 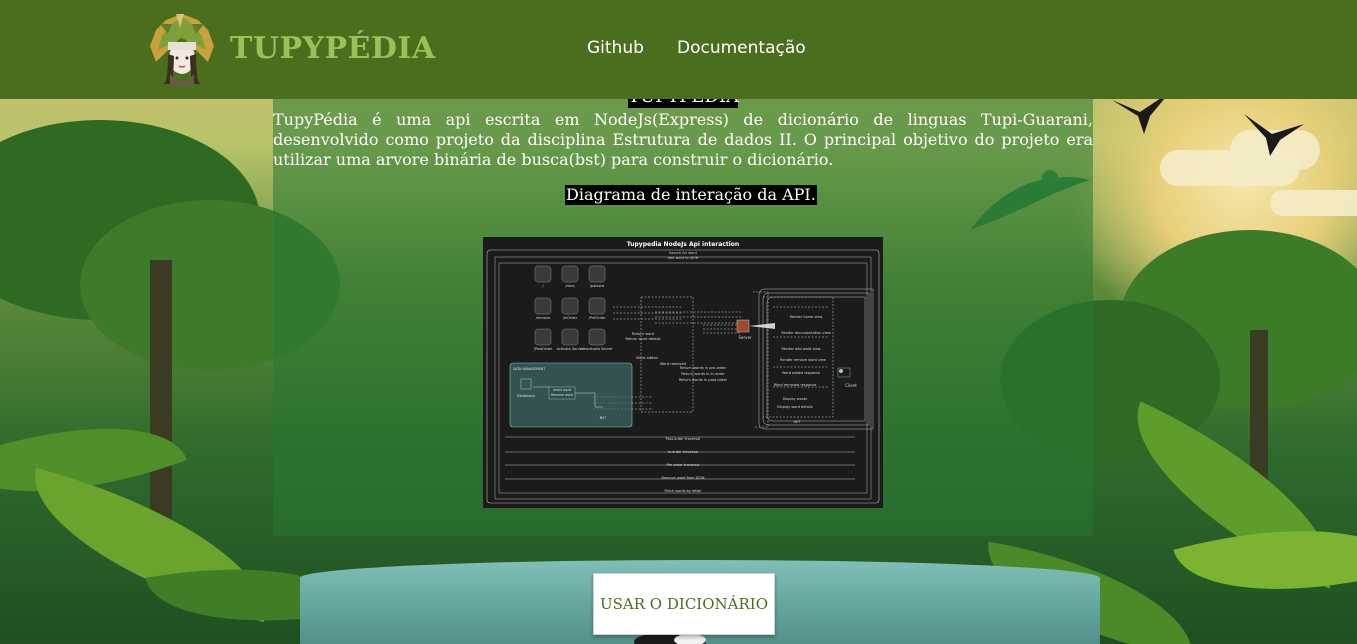 What do you see at coordinates (683, 439) in the screenshot?
I see `diagram-label: Post-order traversal` at bounding box center [683, 439].